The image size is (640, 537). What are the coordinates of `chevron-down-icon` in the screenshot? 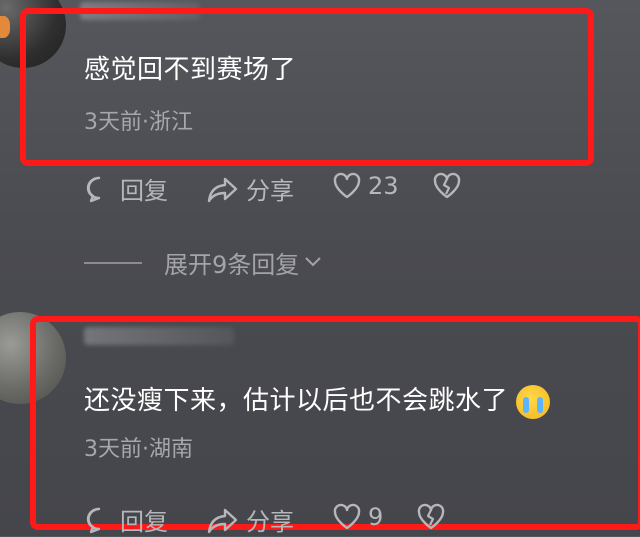 It's located at (313, 263).